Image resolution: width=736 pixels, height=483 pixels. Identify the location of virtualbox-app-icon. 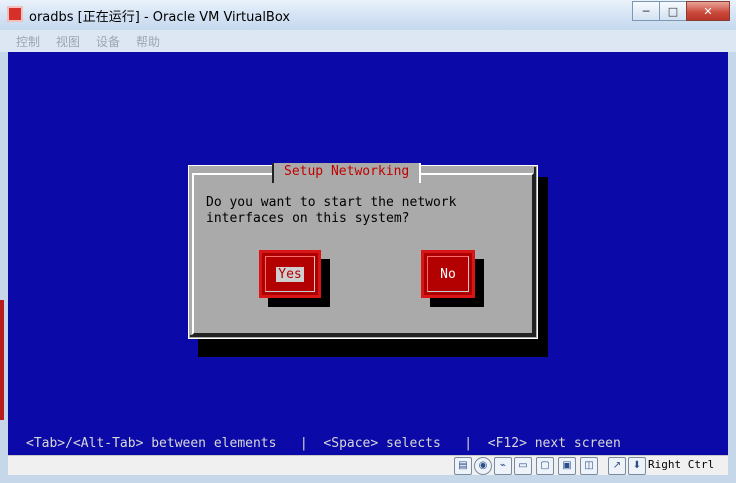
(15, 14).